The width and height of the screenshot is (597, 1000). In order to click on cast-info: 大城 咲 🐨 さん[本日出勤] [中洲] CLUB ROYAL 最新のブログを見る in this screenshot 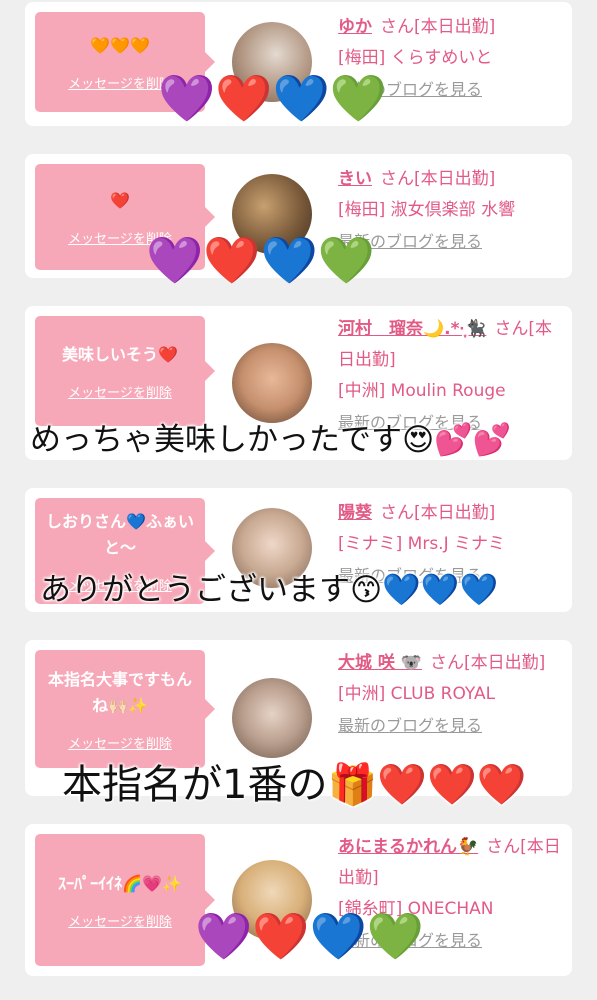, I will do `click(450, 694)`.